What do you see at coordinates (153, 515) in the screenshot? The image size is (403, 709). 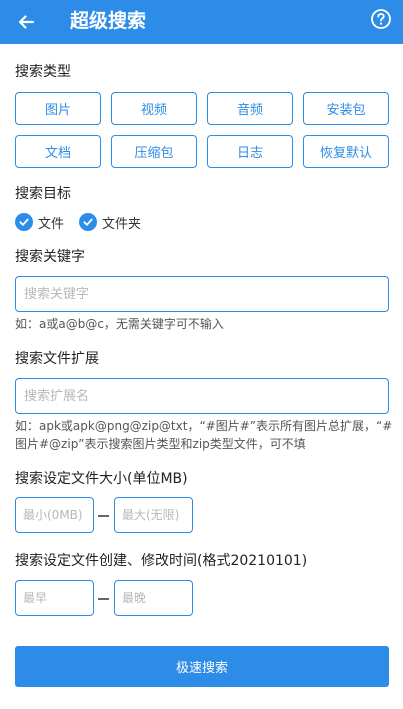 I see `size-max-input` at bounding box center [153, 515].